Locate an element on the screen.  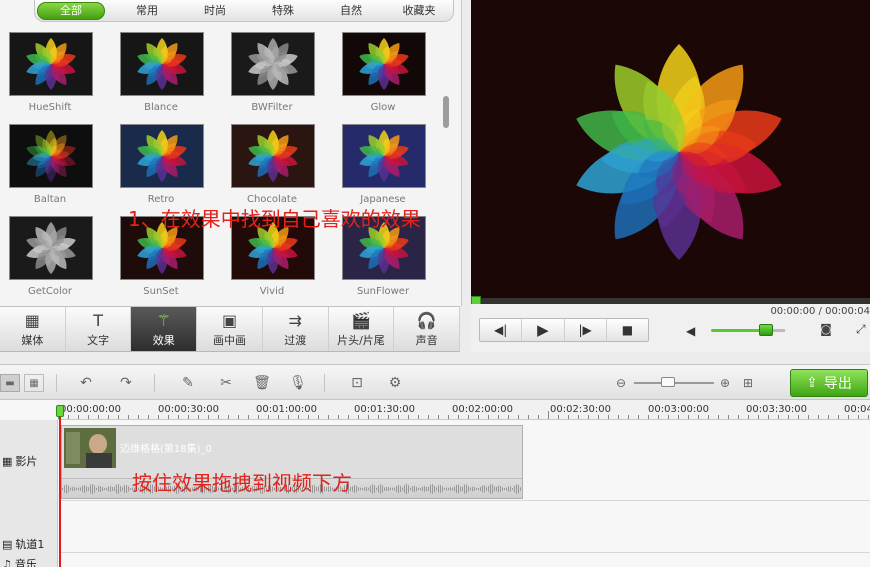
effect-item: GetColor is located at coordinates (46, 256).